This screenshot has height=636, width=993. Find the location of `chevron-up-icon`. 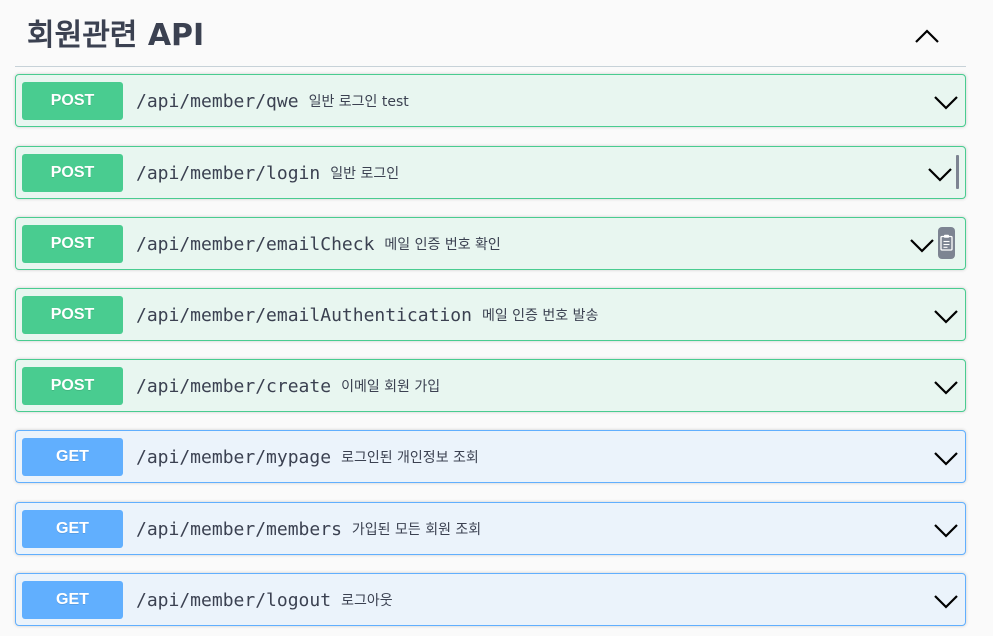

chevron-up-icon is located at coordinates (927, 37).